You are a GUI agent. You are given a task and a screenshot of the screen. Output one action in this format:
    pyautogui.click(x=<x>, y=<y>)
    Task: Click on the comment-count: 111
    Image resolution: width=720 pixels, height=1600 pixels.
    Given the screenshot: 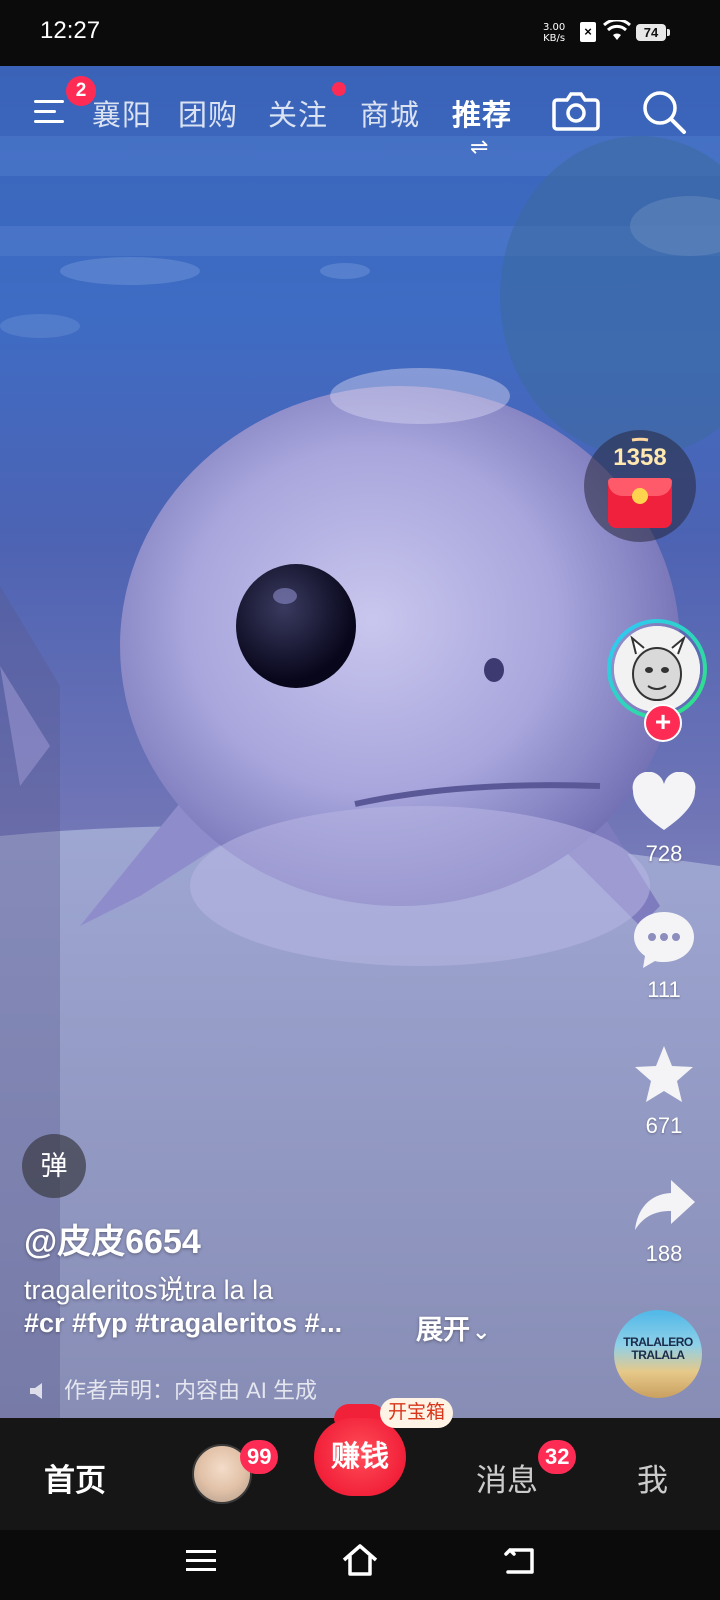 What is the action you would take?
    pyautogui.click(x=664, y=989)
    